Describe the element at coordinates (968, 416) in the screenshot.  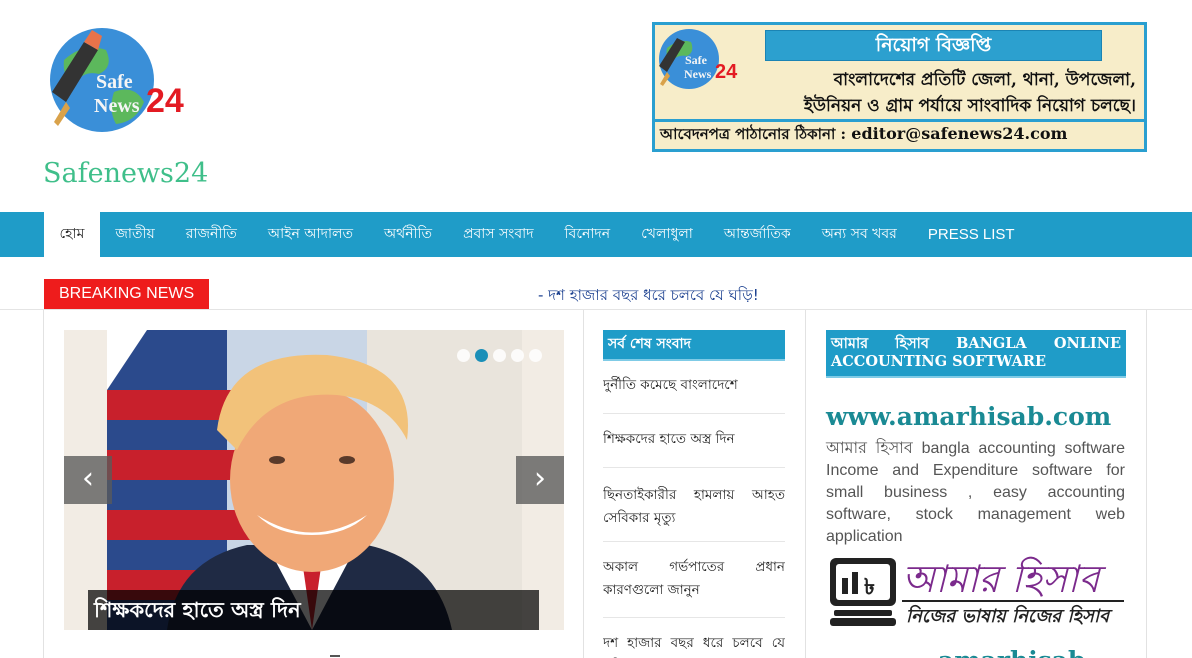
I see `software-site-link: www.amarhisab.com` at that location.